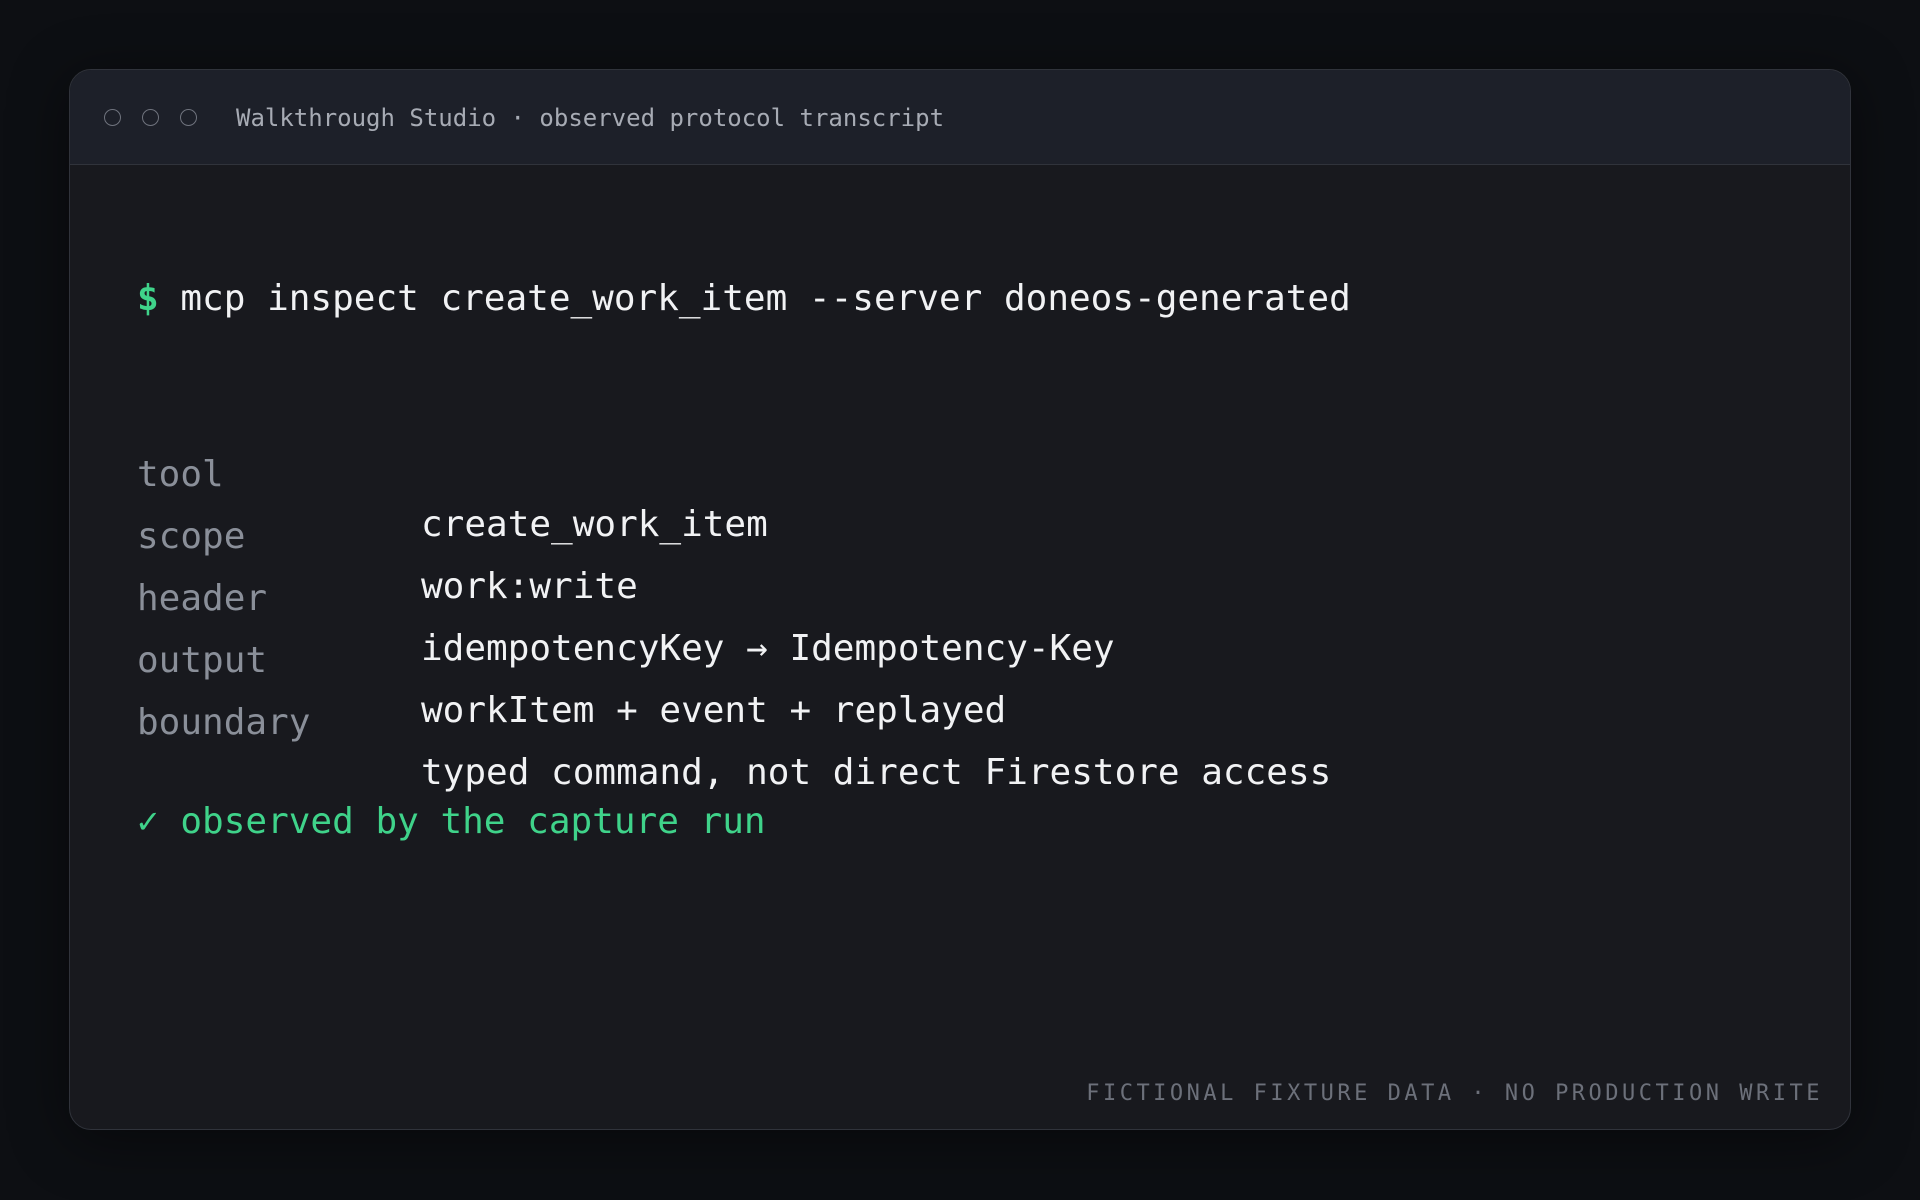 This screenshot has height=1200, width=1920. Describe the element at coordinates (188, 117) in the screenshot. I see `window-maximize-button` at that location.